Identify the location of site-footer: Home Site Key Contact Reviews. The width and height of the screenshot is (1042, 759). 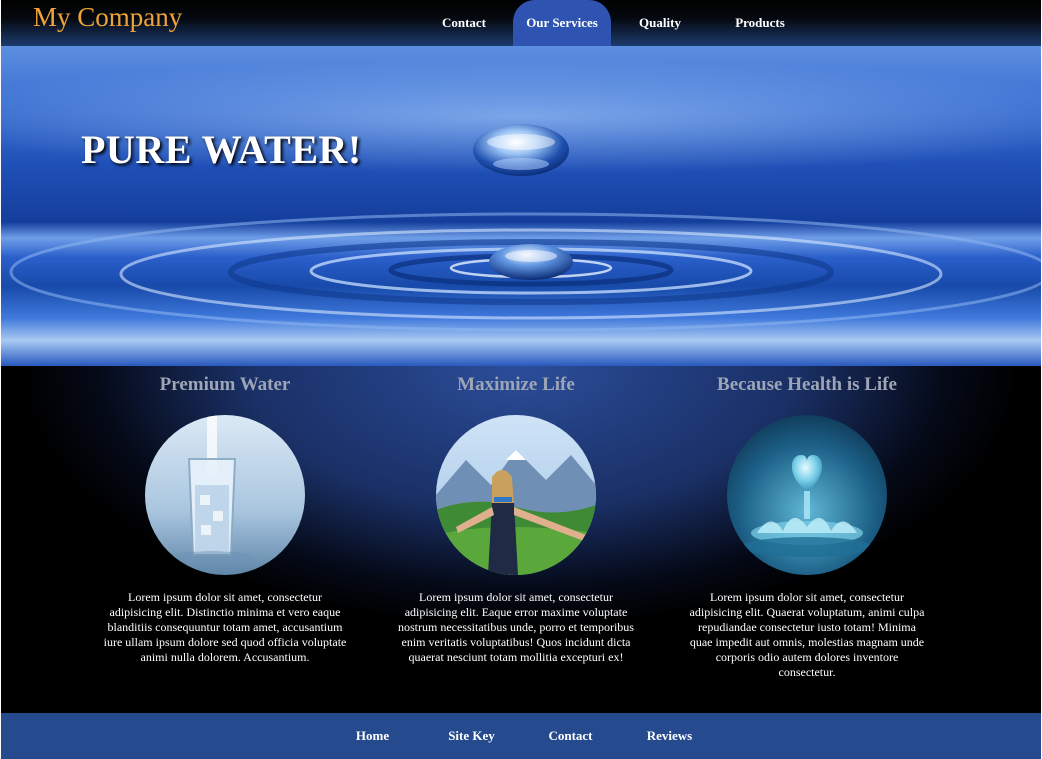
(521, 736).